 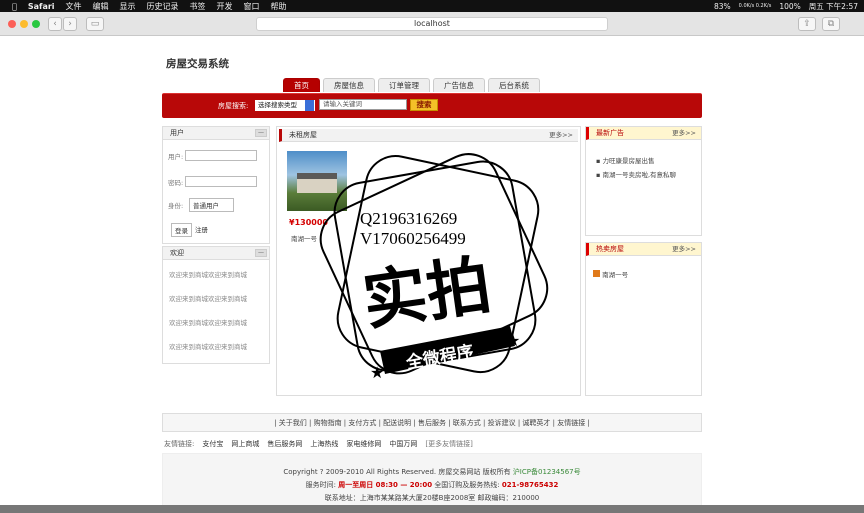 What do you see at coordinates (12, 24) in the screenshot?
I see `close-window-button` at bounding box center [12, 24].